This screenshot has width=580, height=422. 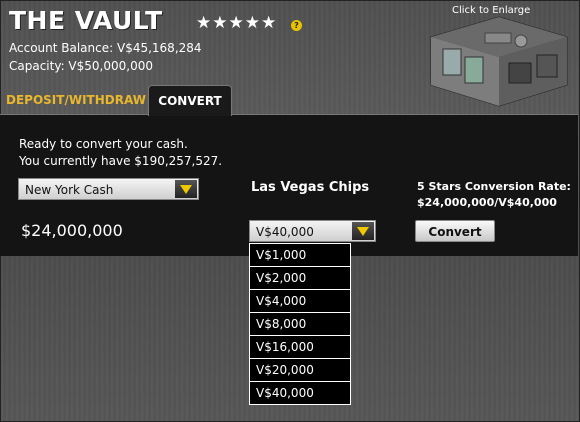 I want to click on dropdown-option: V$20,000, so click(x=300, y=370).